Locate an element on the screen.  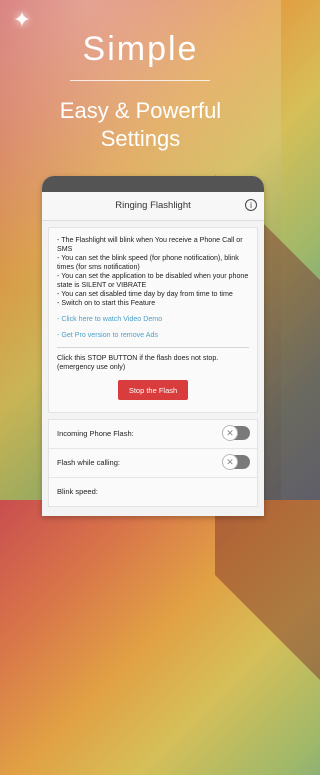
setting-row-incoming-phone-flash: Incoming Phone Flash: ✕ is located at coordinates (153, 434).